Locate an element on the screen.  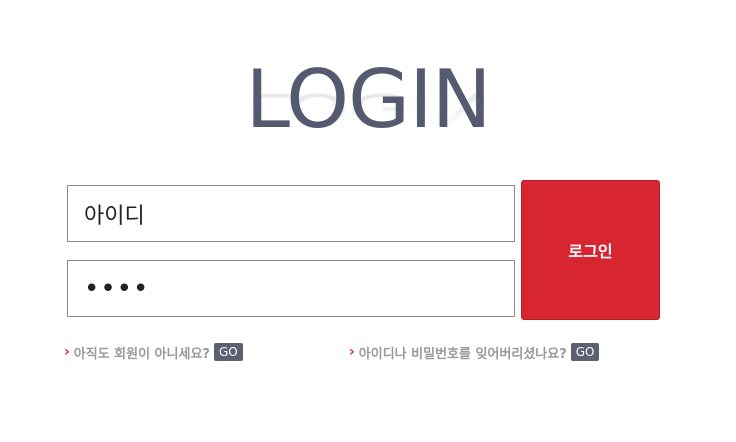
recover-go-button: GO is located at coordinates (585, 352).